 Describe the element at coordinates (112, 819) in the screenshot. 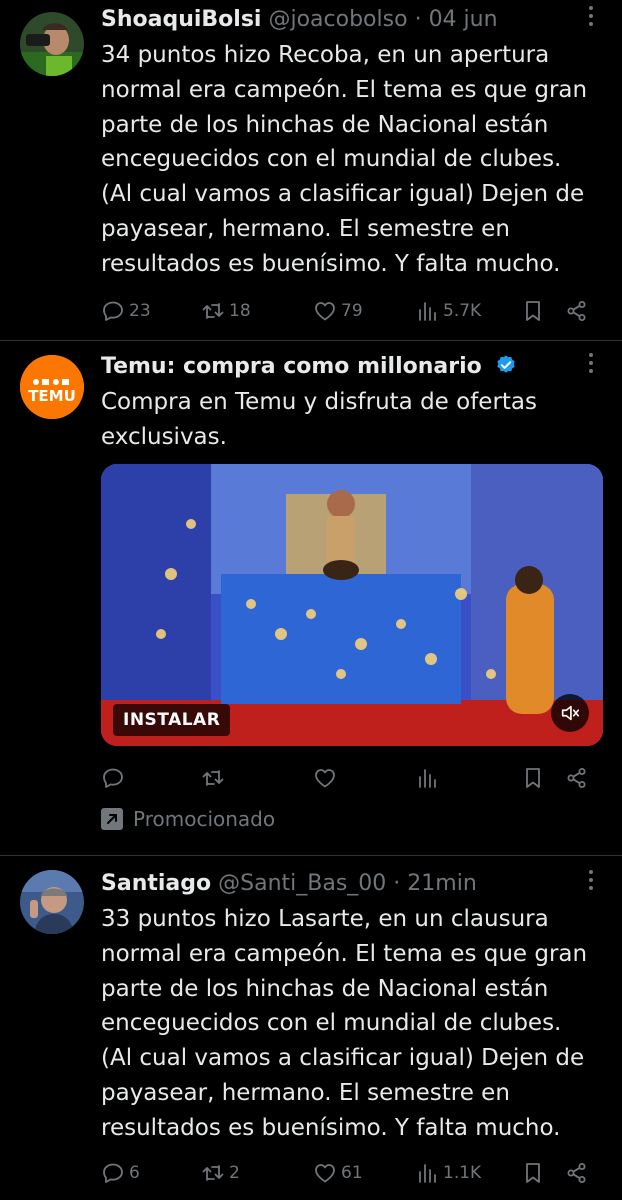

I see `promoted-icon` at that location.